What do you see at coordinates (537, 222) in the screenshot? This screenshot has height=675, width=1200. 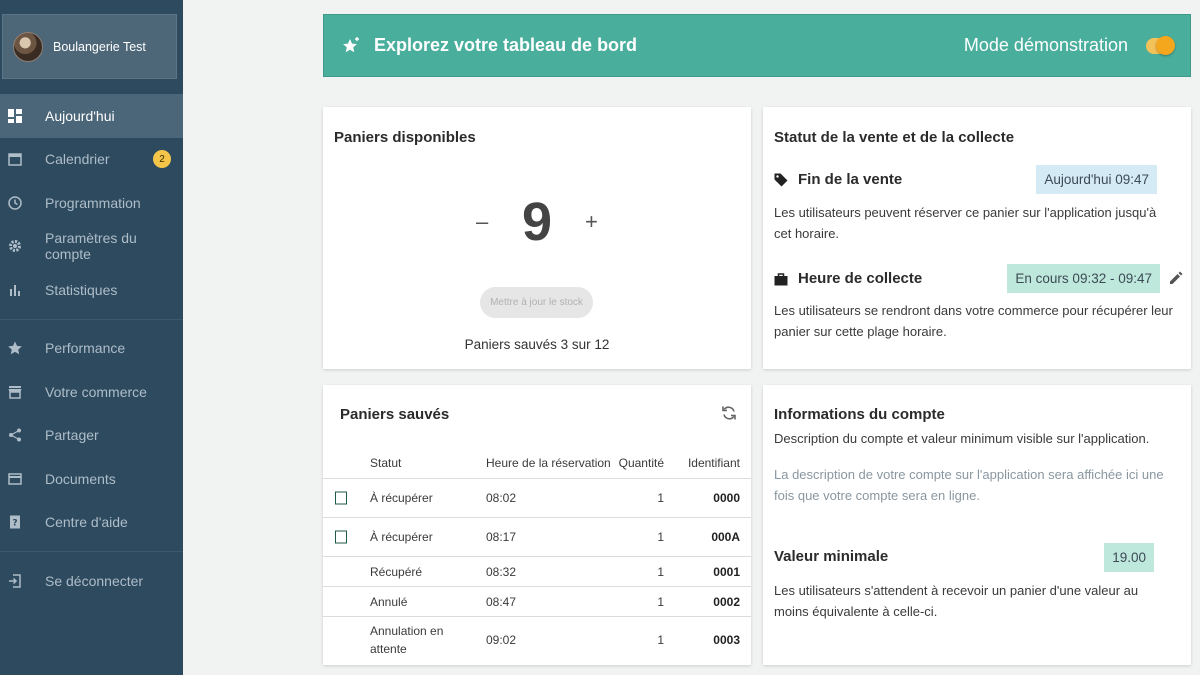 I see `basket-count: 9` at bounding box center [537, 222].